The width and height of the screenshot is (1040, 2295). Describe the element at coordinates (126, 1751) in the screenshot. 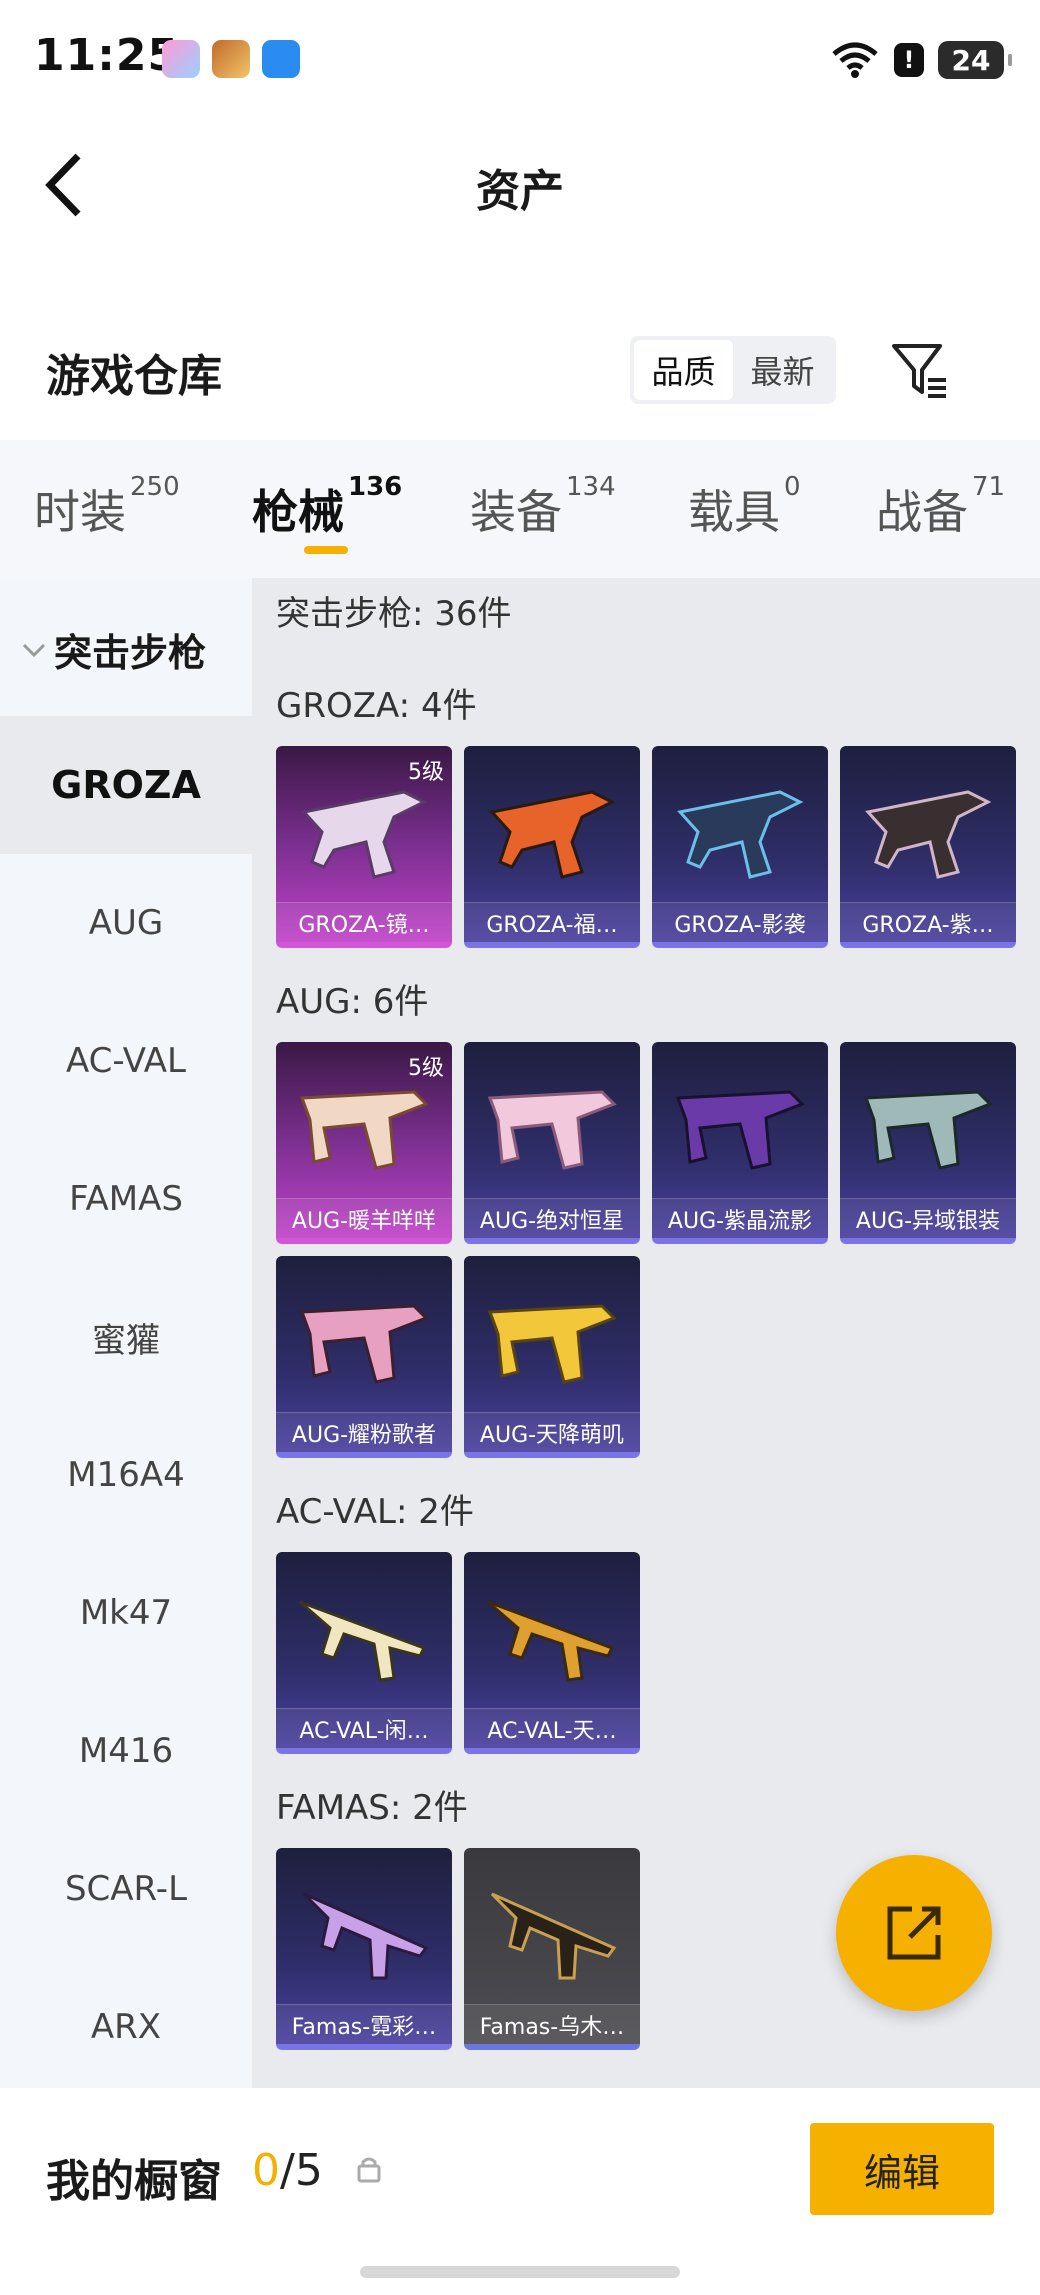

I see `sidebar-item-m416: M416` at that location.